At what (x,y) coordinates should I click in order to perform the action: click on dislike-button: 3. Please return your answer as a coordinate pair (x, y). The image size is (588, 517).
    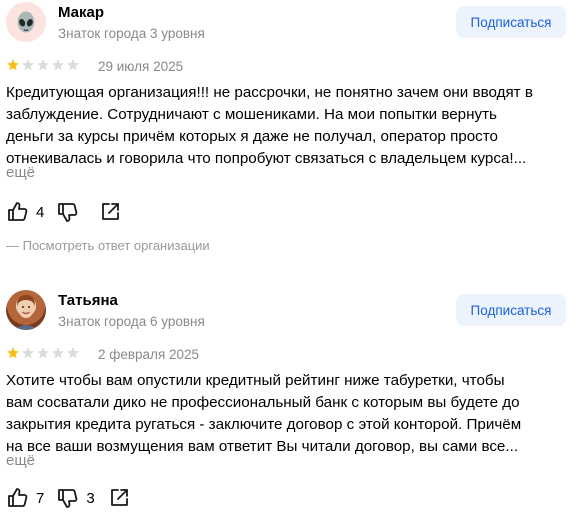
    Looking at the image, I should click on (75, 498).